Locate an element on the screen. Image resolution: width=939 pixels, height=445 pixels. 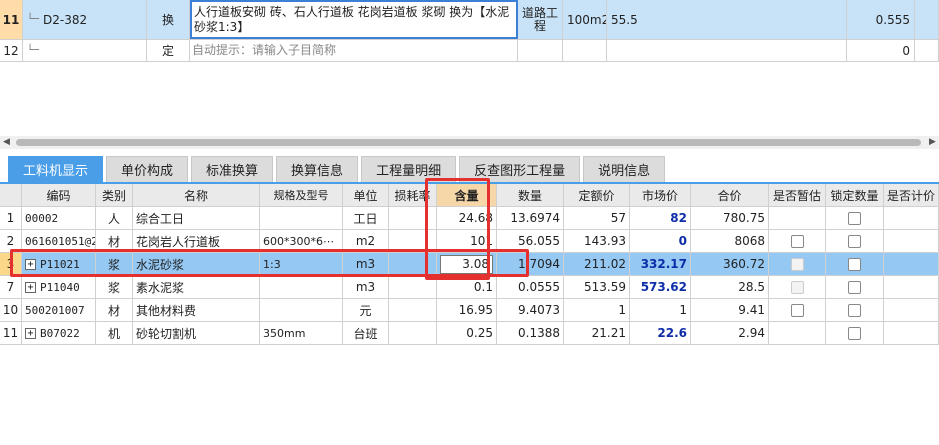
header-is-calc: 是否计价 is located at coordinates (911, 195).